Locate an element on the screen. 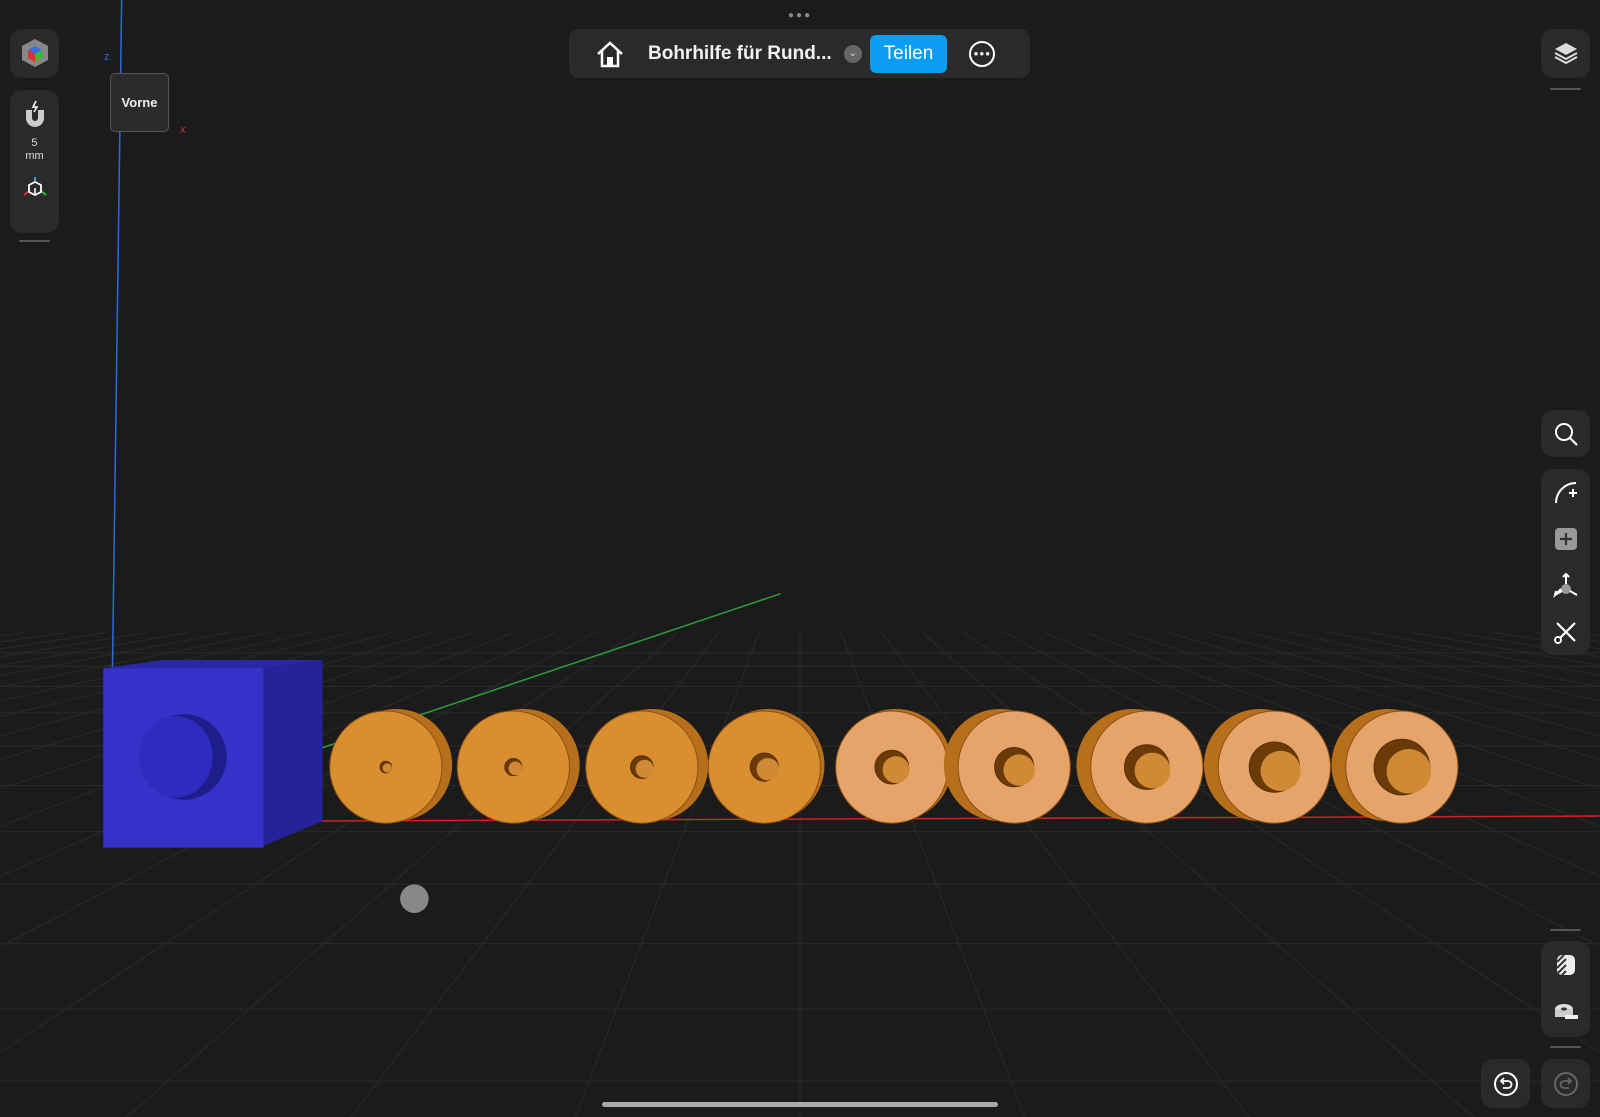 Image resolution: width=1600 pixels, height=1117 pixels. snap-value: 5 mm is located at coordinates (34, 150).